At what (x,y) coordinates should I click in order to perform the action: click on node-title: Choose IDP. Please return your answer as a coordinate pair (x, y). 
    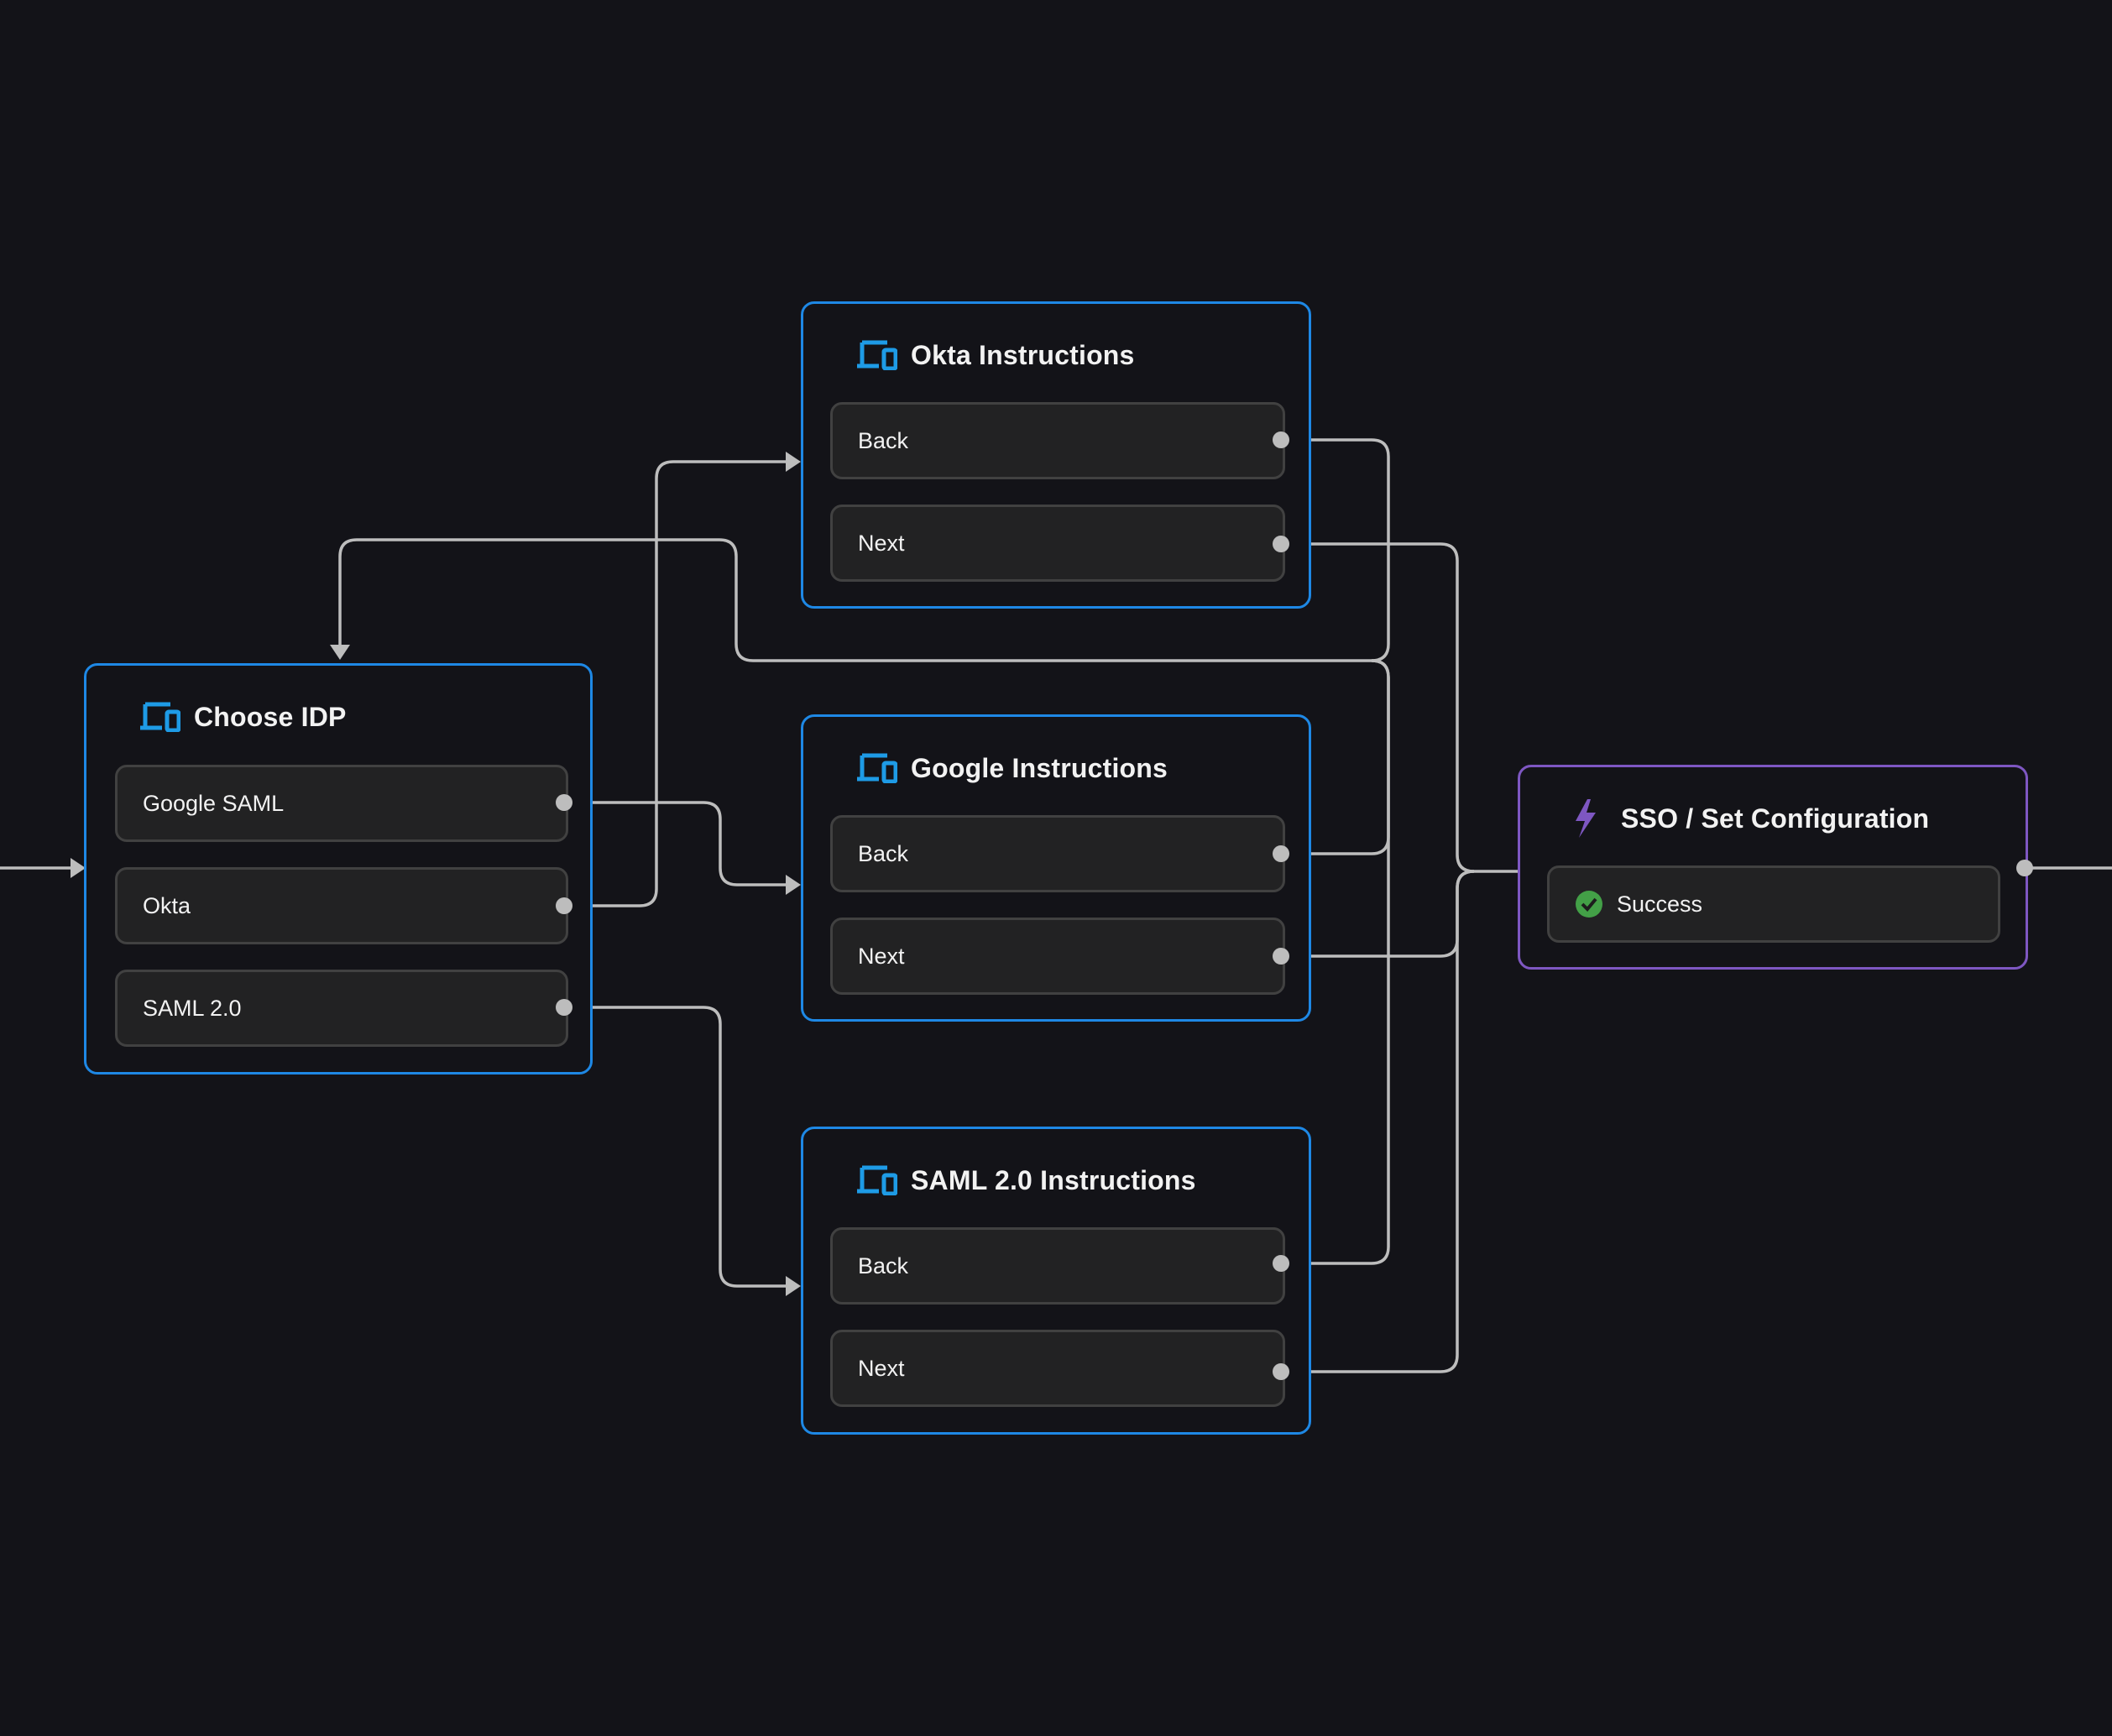
    Looking at the image, I should click on (270, 716).